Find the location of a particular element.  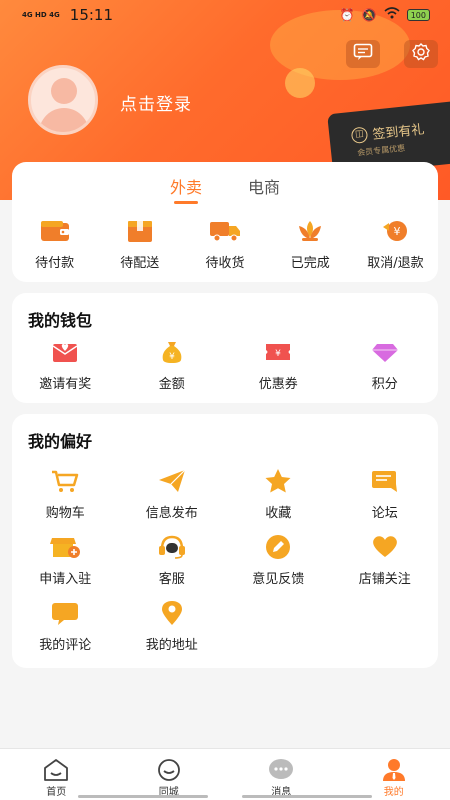

pref-post-info: 信息发布 is located at coordinates (172, 494).